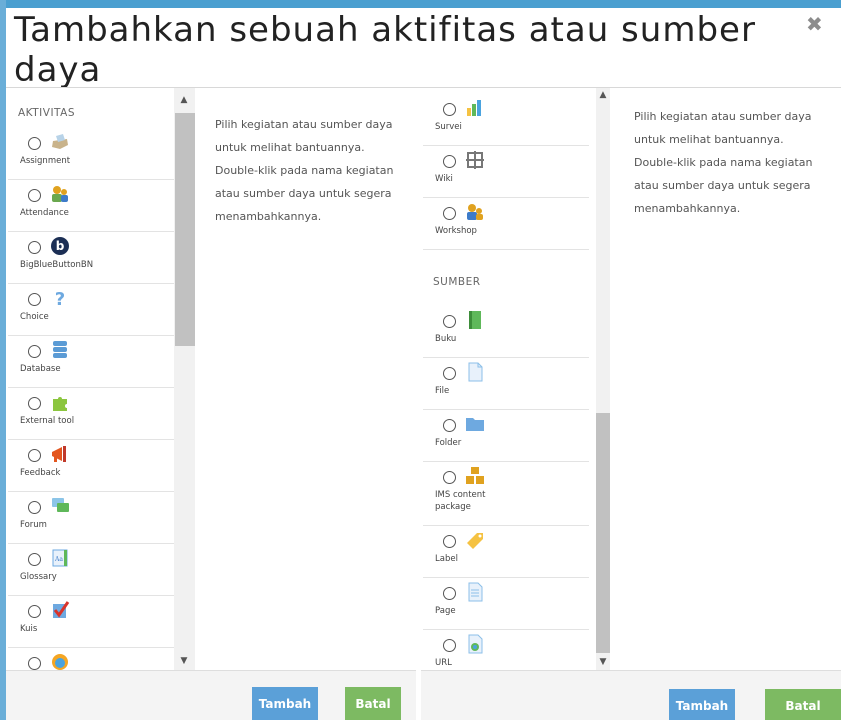  I want to click on bigbluebutton-icon: b, so click(60, 246).